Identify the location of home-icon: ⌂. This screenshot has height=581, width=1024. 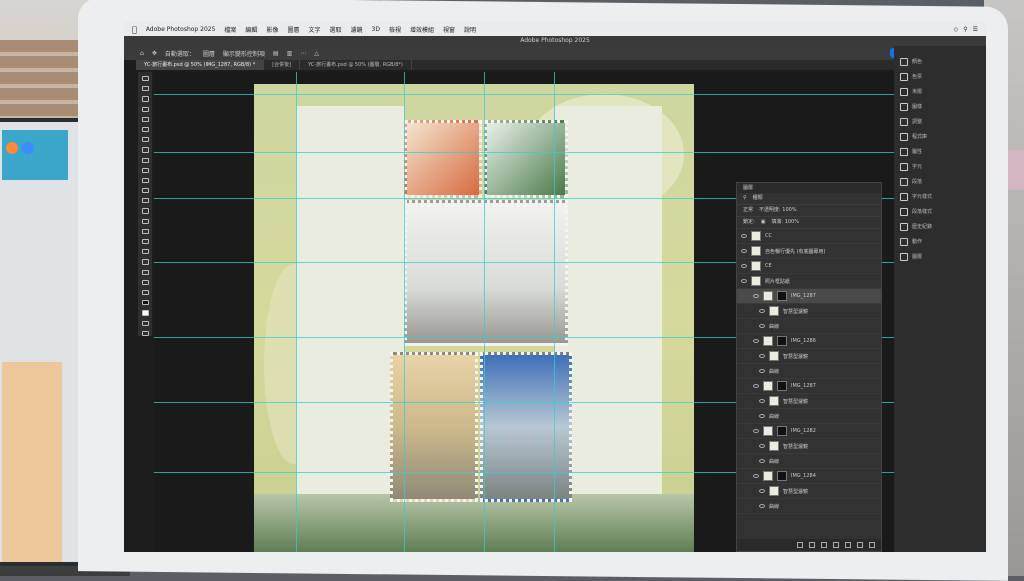
(142, 53).